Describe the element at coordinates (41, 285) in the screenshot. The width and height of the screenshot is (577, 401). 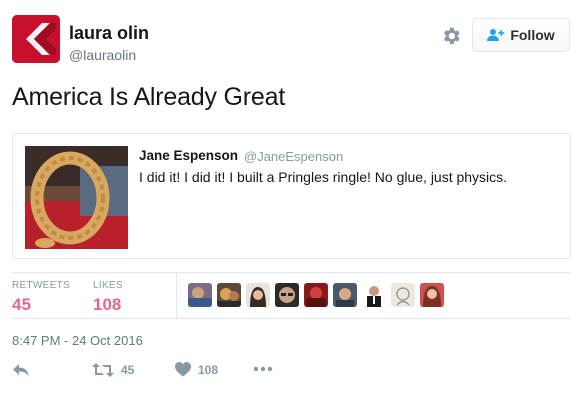
I see `retweets-label: RETWEETS` at that location.